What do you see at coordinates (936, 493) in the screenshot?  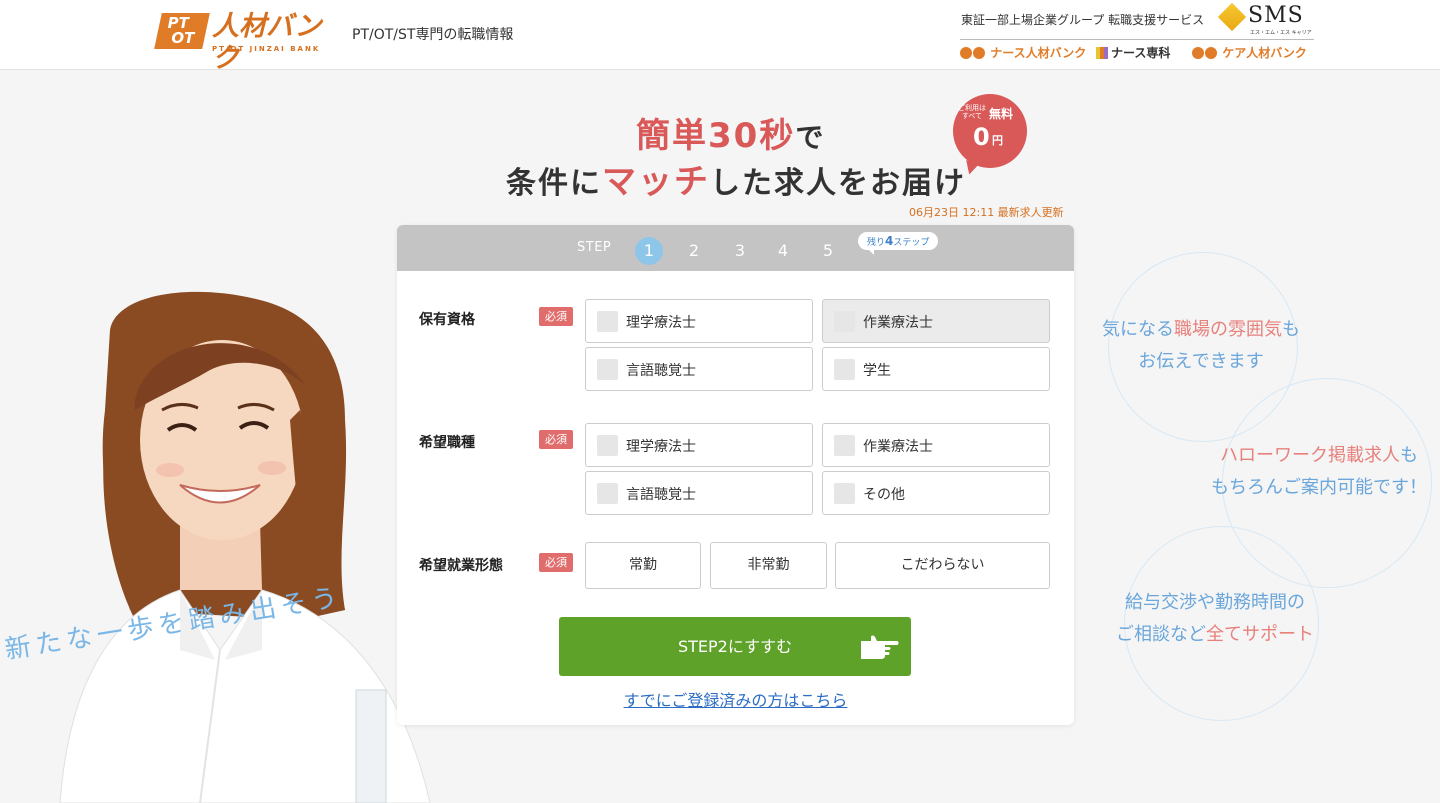 I see `job-type-option-other: その他` at bounding box center [936, 493].